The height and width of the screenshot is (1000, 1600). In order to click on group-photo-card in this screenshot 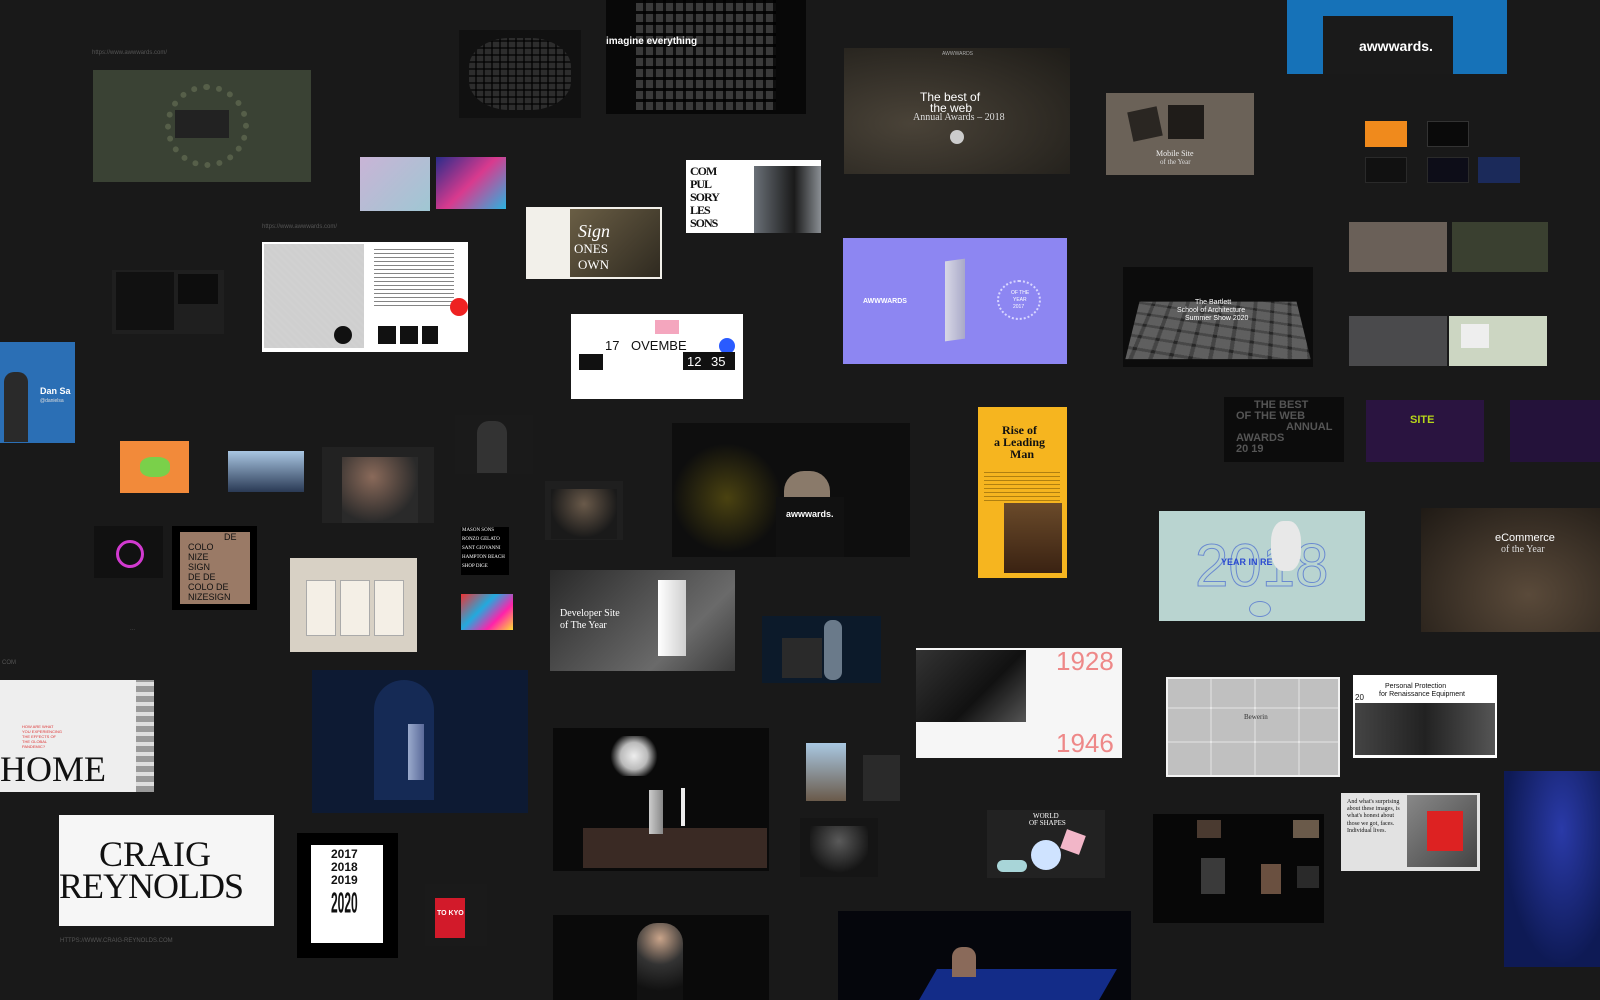, I will do `click(378, 485)`.